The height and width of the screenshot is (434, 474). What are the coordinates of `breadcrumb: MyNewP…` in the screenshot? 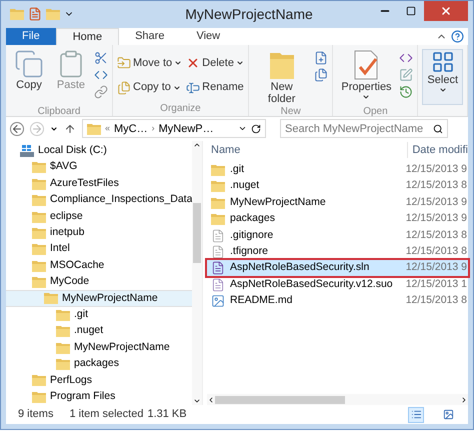 It's located at (186, 128).